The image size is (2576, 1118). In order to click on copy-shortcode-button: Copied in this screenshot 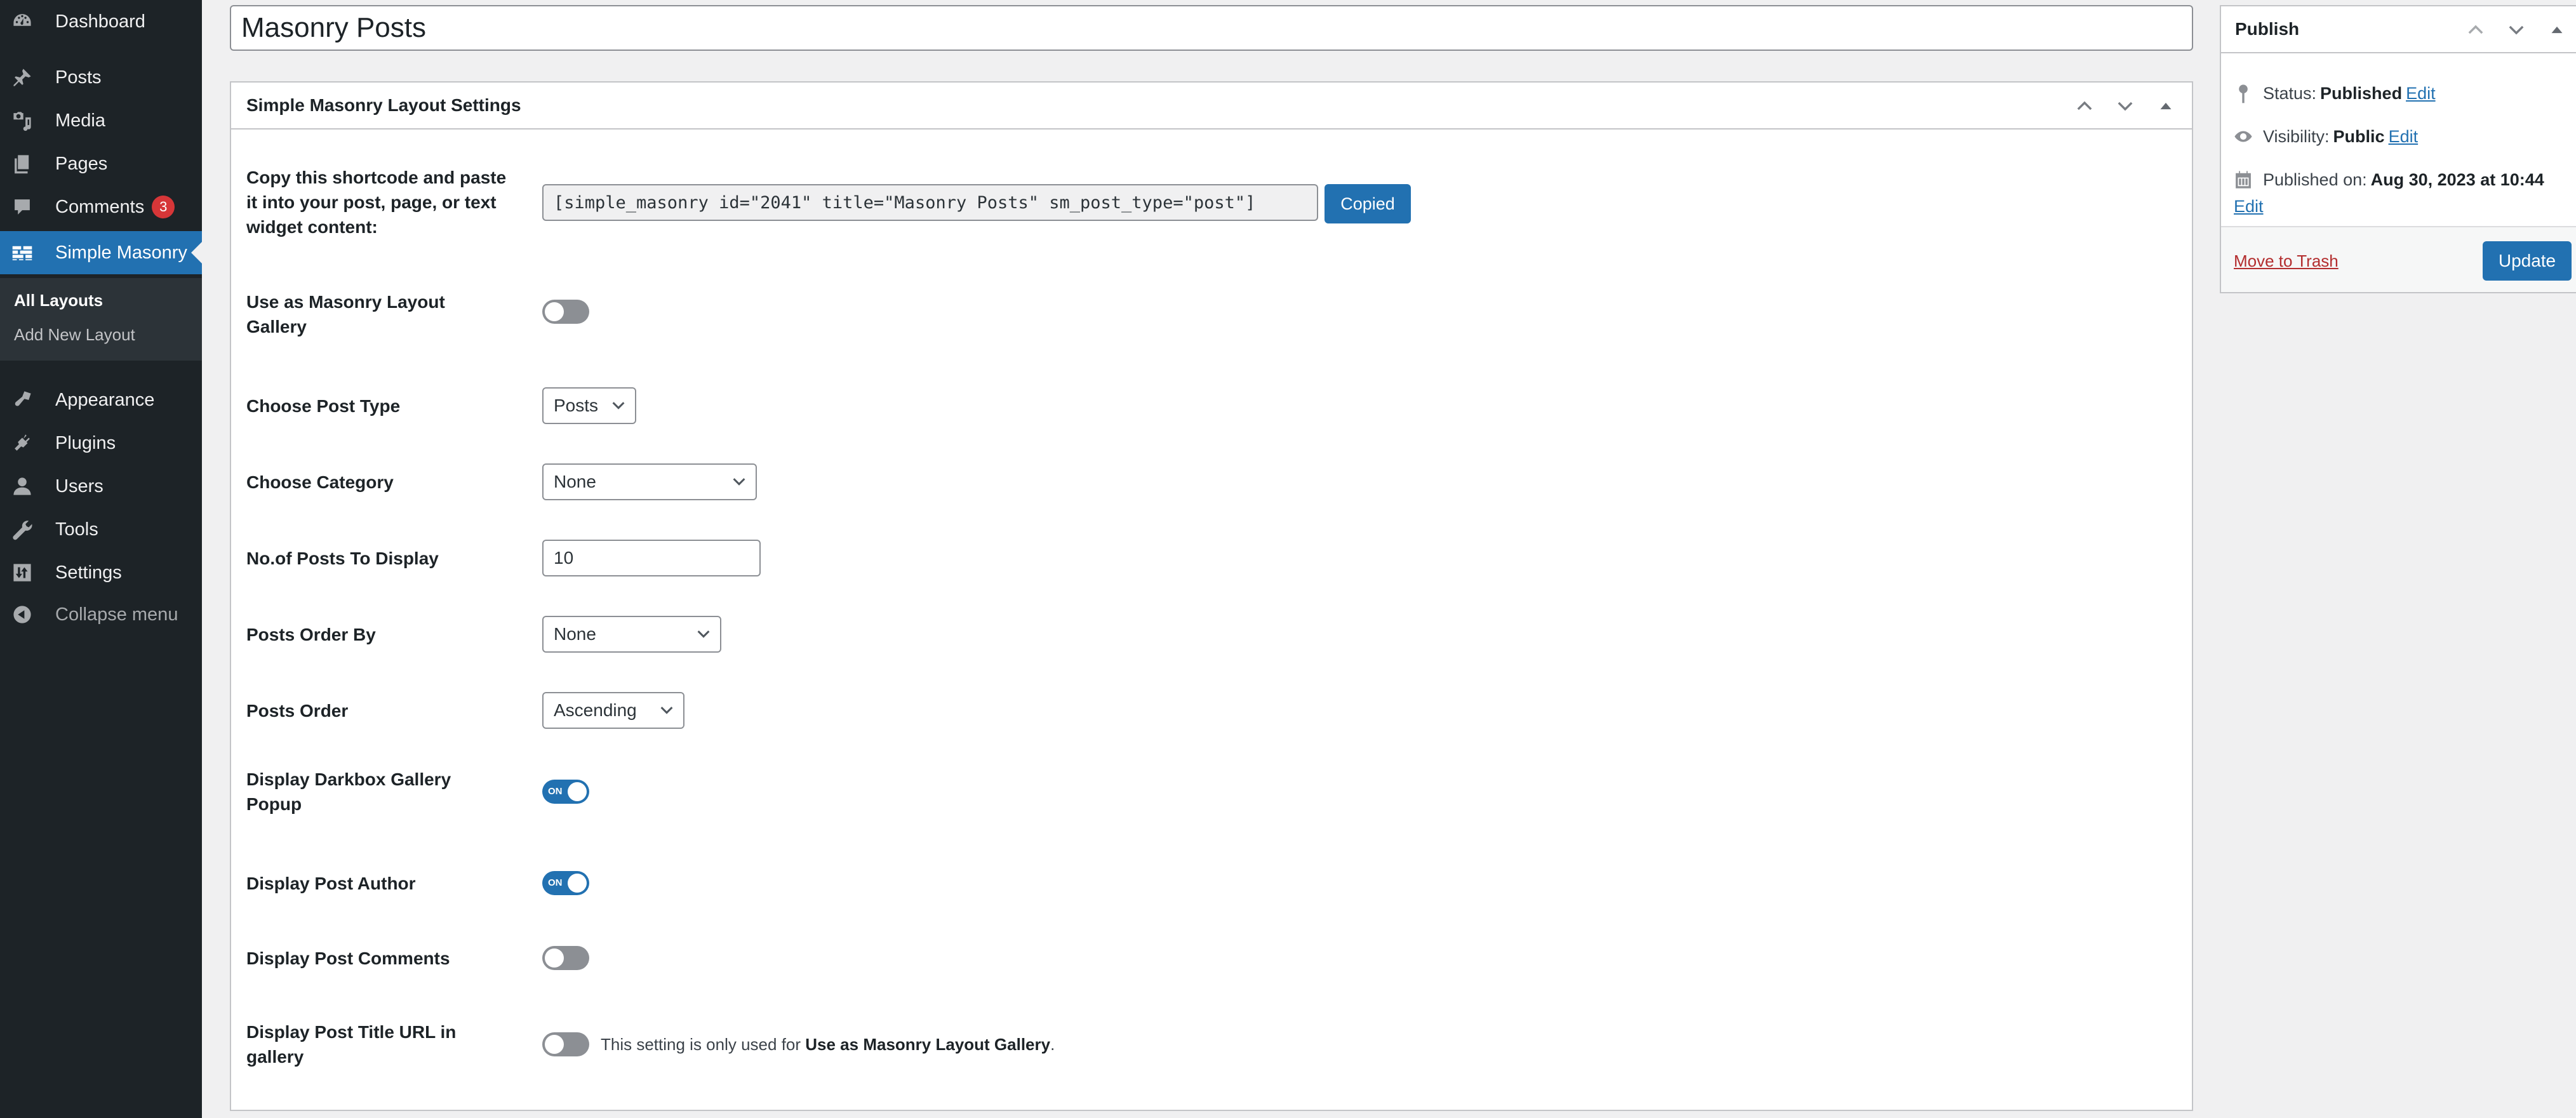, I will do `click(1368, 203)`.